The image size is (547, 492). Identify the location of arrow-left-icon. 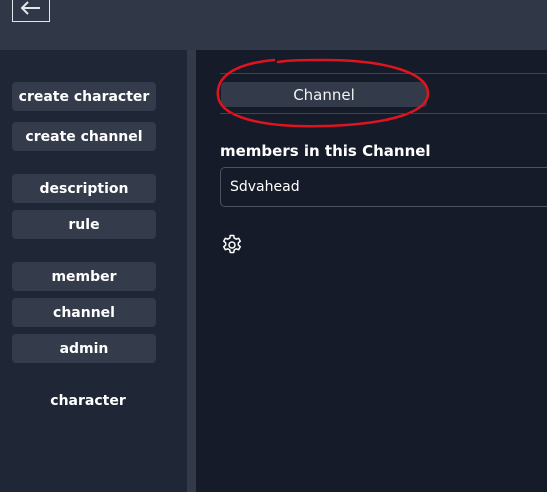
(30, 8).